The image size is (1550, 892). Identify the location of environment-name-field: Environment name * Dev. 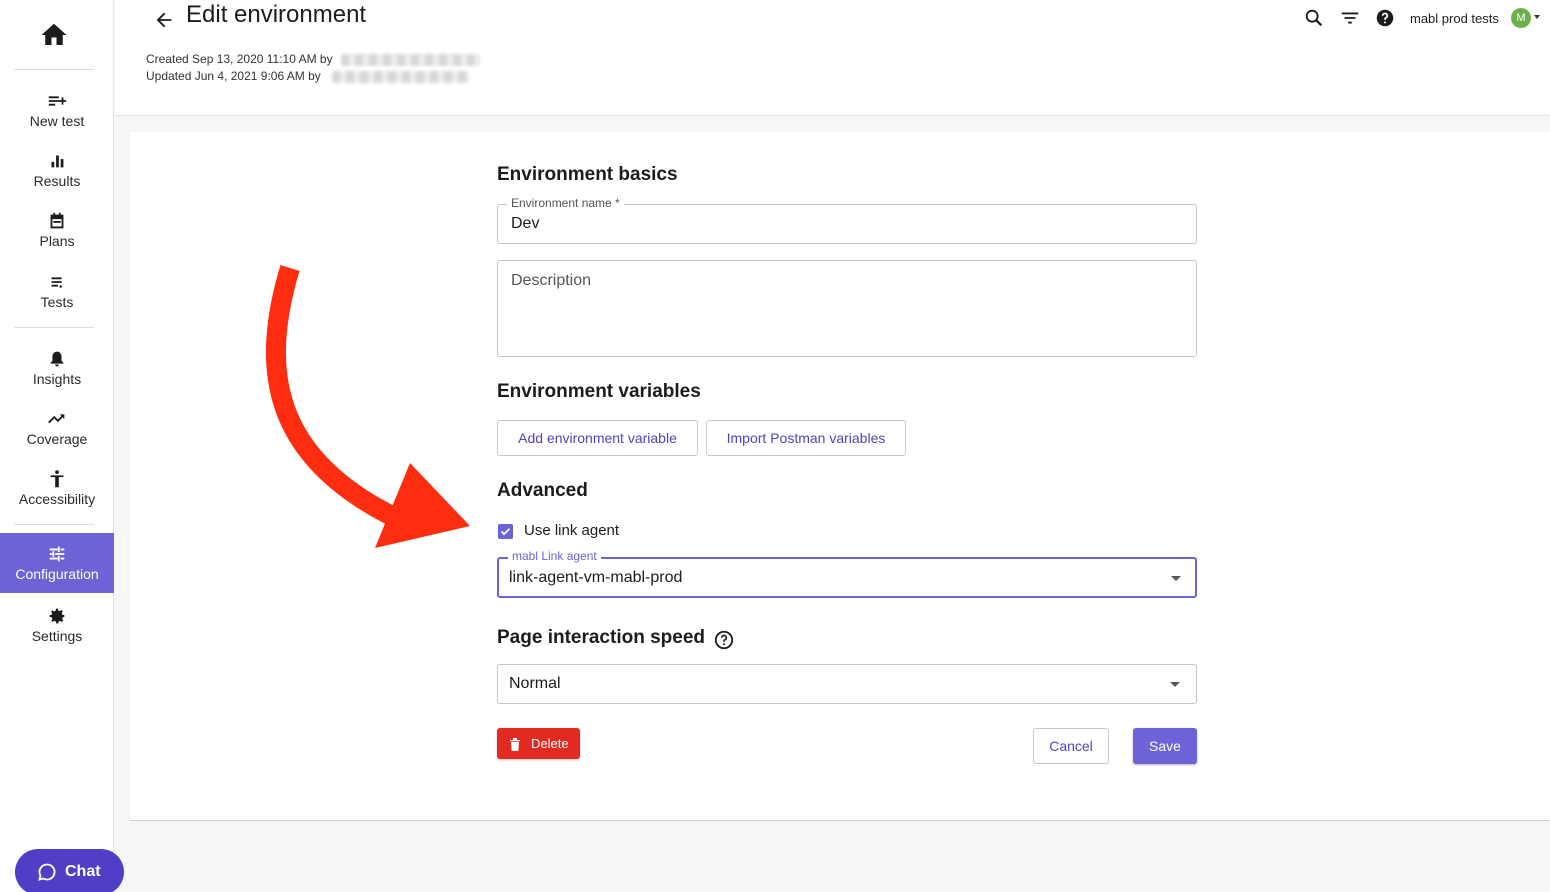
(847, 220).